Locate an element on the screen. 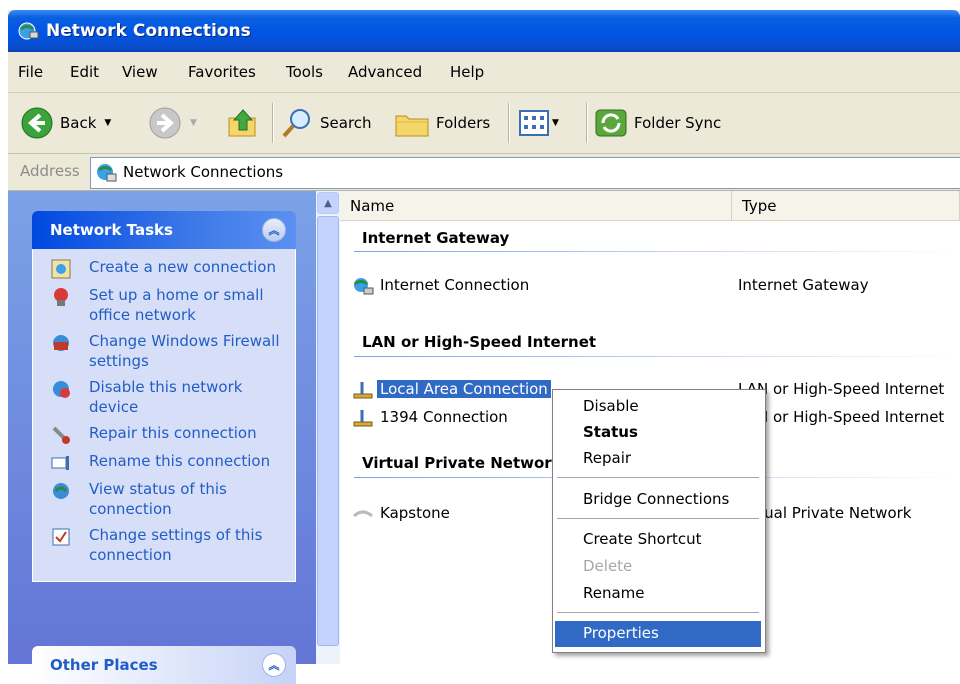 This screenshot has width=960, height=684. column-name-label: Name is located at coordinates (372, 206).